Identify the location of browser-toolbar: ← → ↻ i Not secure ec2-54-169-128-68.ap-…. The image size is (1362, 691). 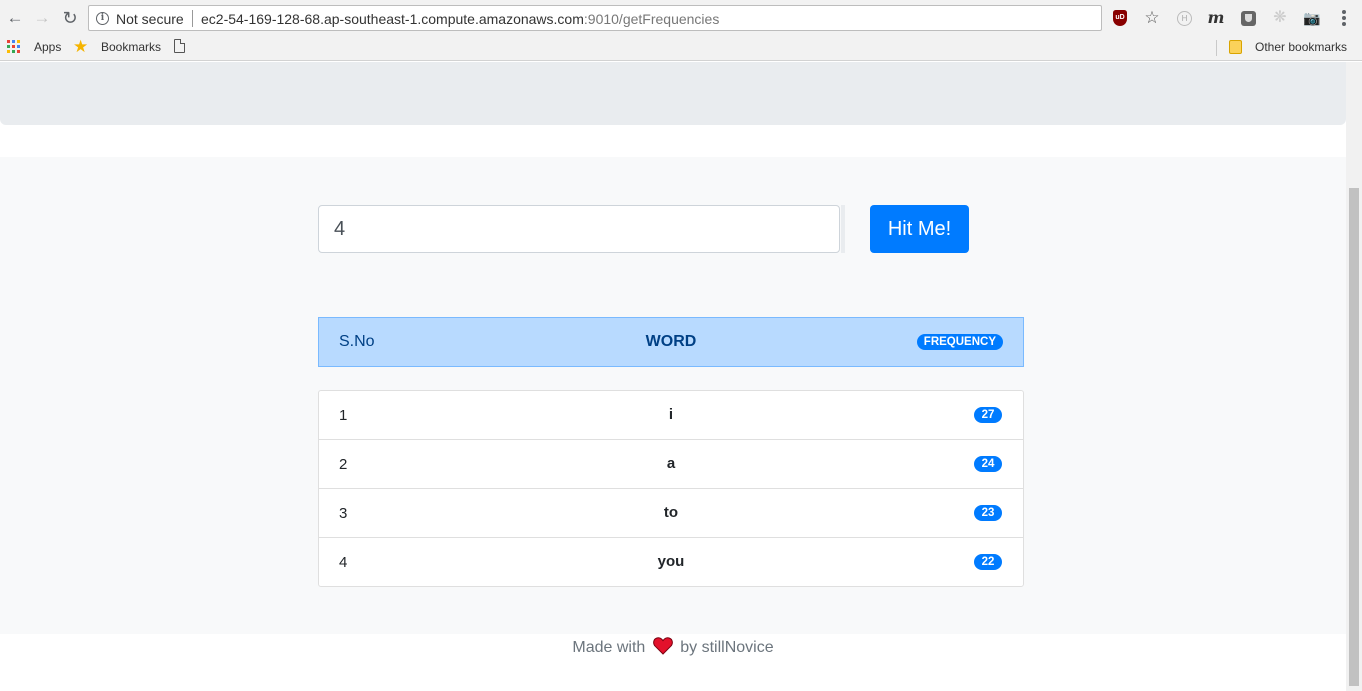
(681, 18).